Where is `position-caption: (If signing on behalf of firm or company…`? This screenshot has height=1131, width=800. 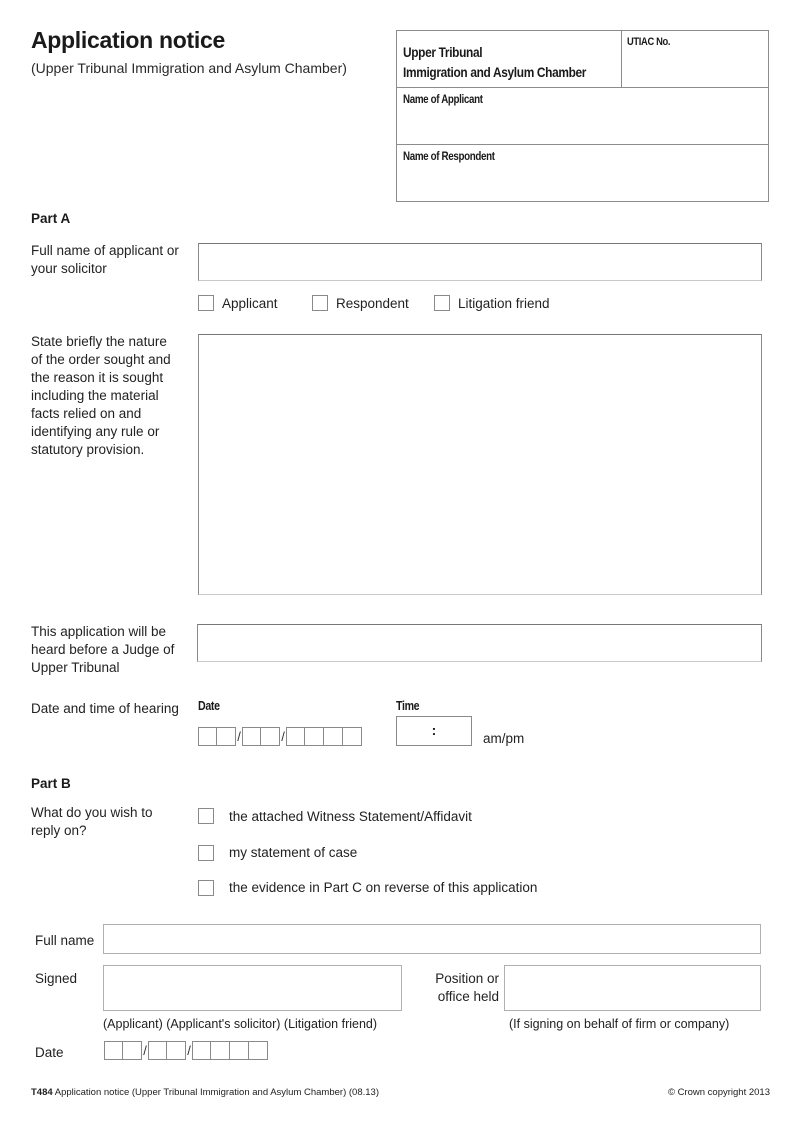
position-caption: (If signing on behalf of firm or company… is located at coordinates (619, 1024).